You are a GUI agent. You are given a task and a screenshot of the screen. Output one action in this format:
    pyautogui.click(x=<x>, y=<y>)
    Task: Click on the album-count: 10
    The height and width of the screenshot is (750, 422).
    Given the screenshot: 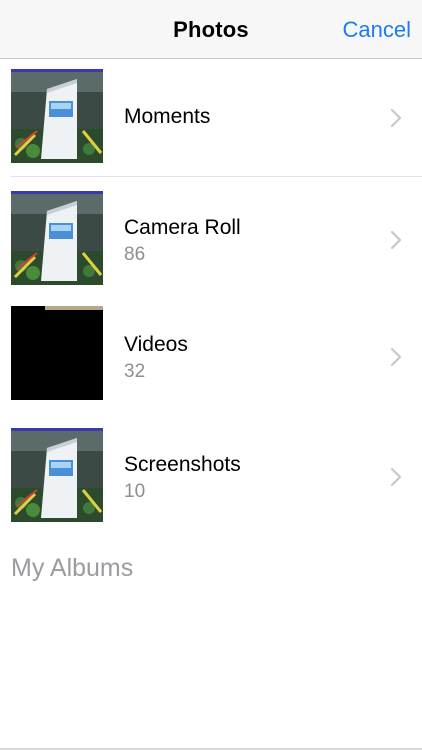 What is the action you would take?
    pyautogui.click(x=135, y=491)
    